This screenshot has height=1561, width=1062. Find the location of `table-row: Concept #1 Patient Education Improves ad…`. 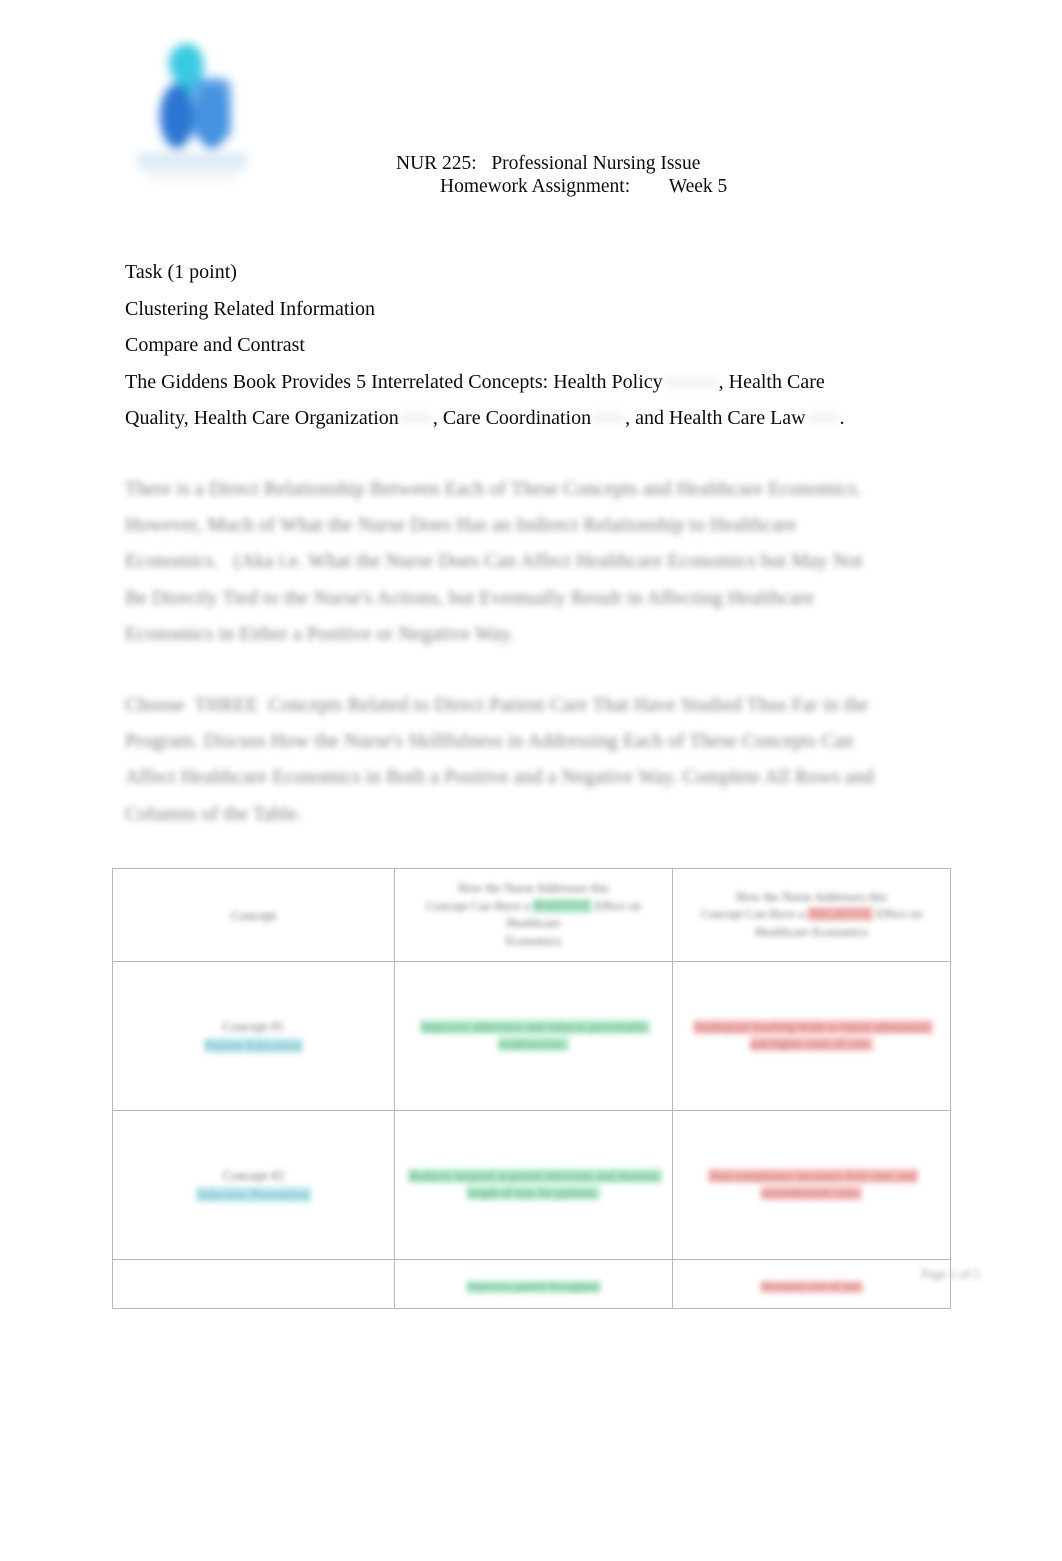

table-row: Concept #1 Patient Education Improves ad… is located at coordinates (531, 1036).